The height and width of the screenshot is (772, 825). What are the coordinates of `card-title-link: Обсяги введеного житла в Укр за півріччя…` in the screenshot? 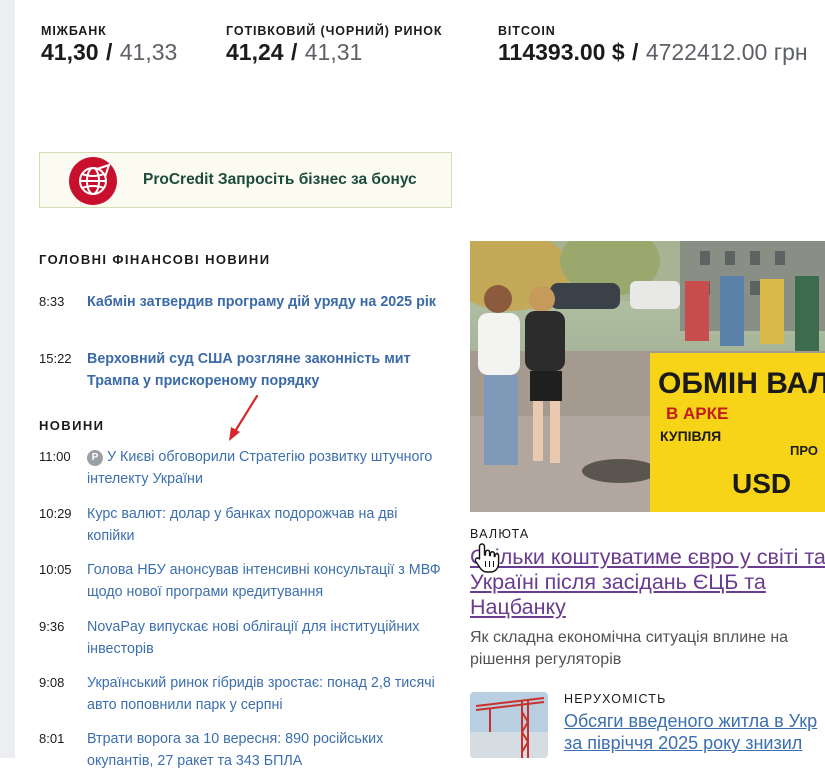 It's located at (694, 732).